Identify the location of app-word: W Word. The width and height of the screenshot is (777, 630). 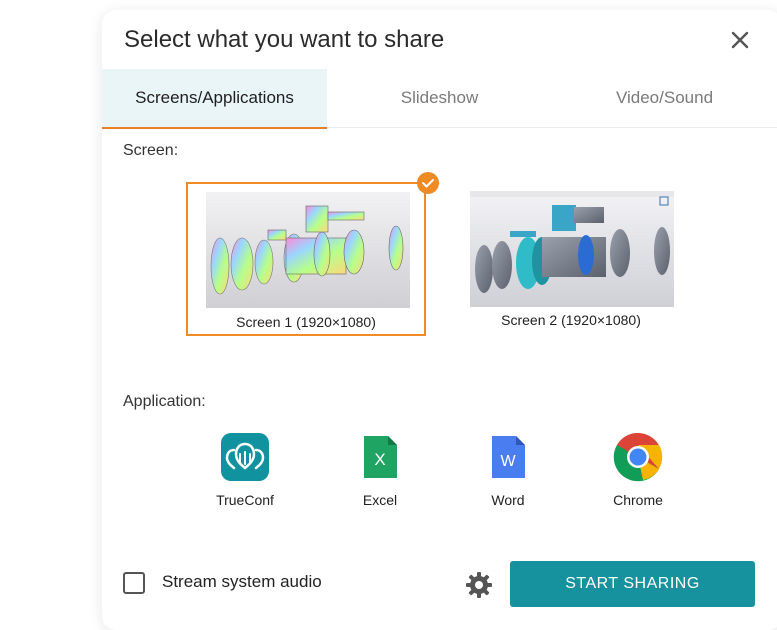
(508, 477).